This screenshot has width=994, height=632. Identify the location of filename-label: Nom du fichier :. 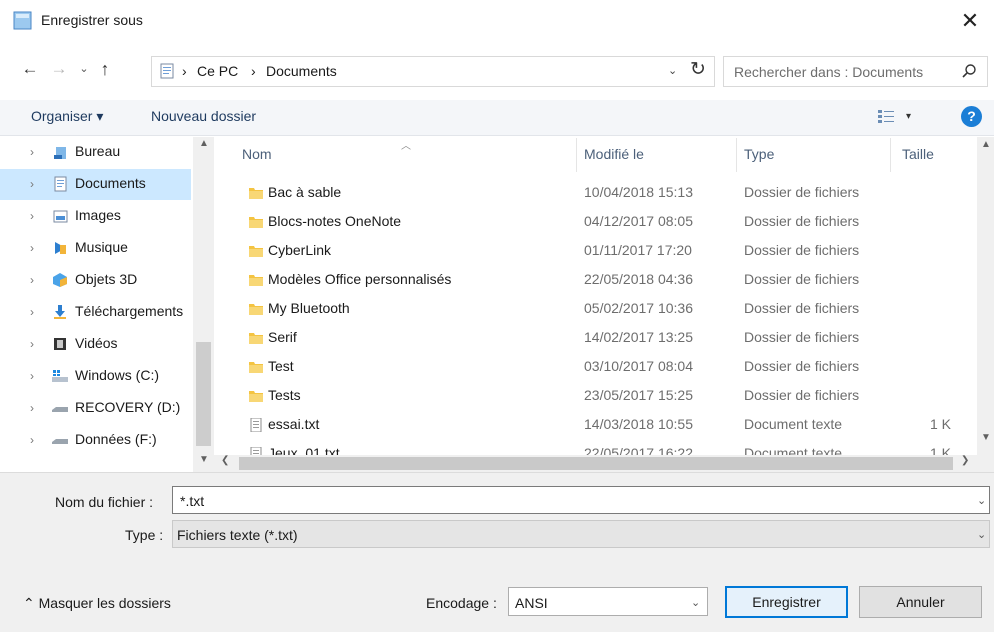
(104, 502).